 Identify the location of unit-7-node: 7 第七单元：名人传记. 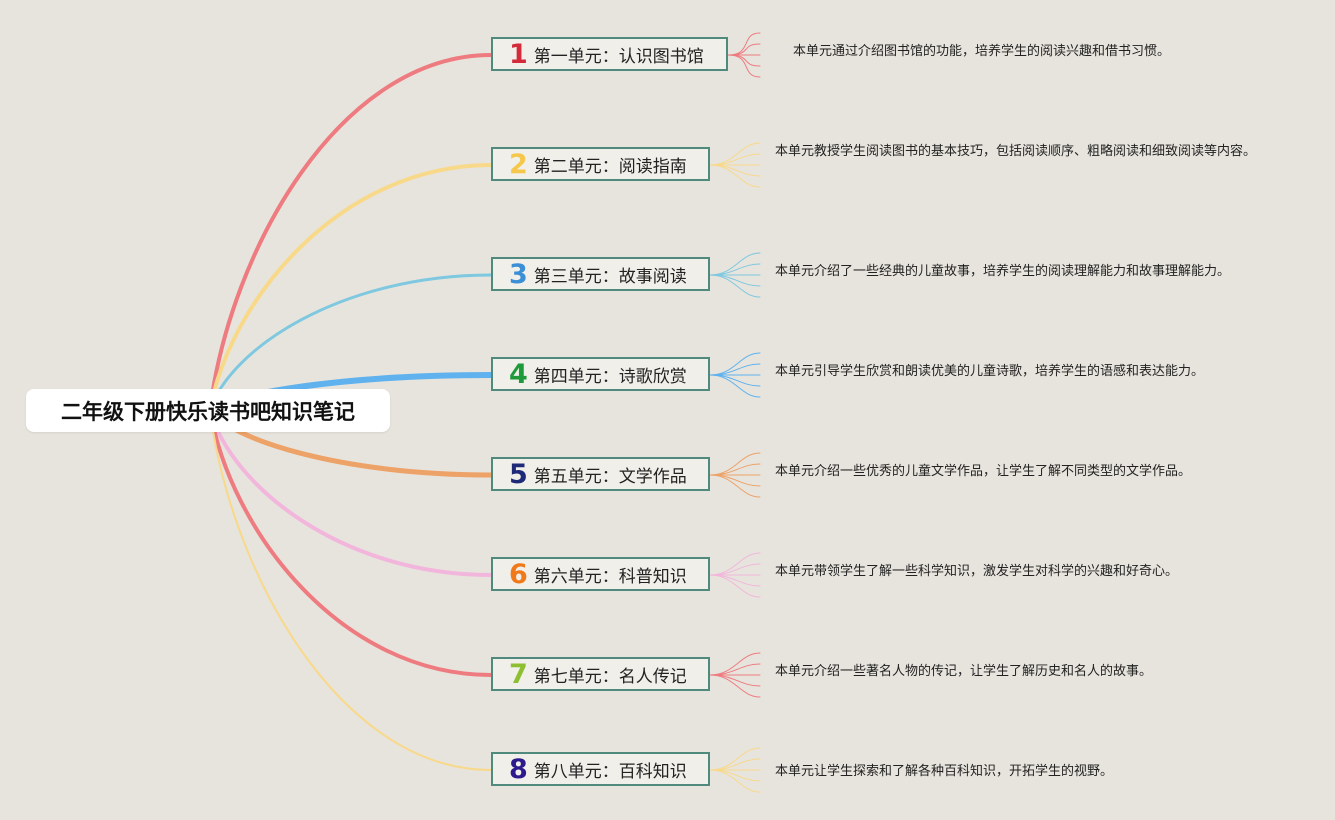
(600, 674).